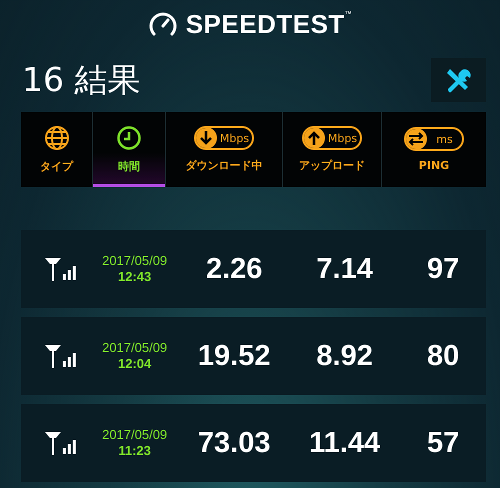  I want to click on ping-value: 97, so click(443, 269).